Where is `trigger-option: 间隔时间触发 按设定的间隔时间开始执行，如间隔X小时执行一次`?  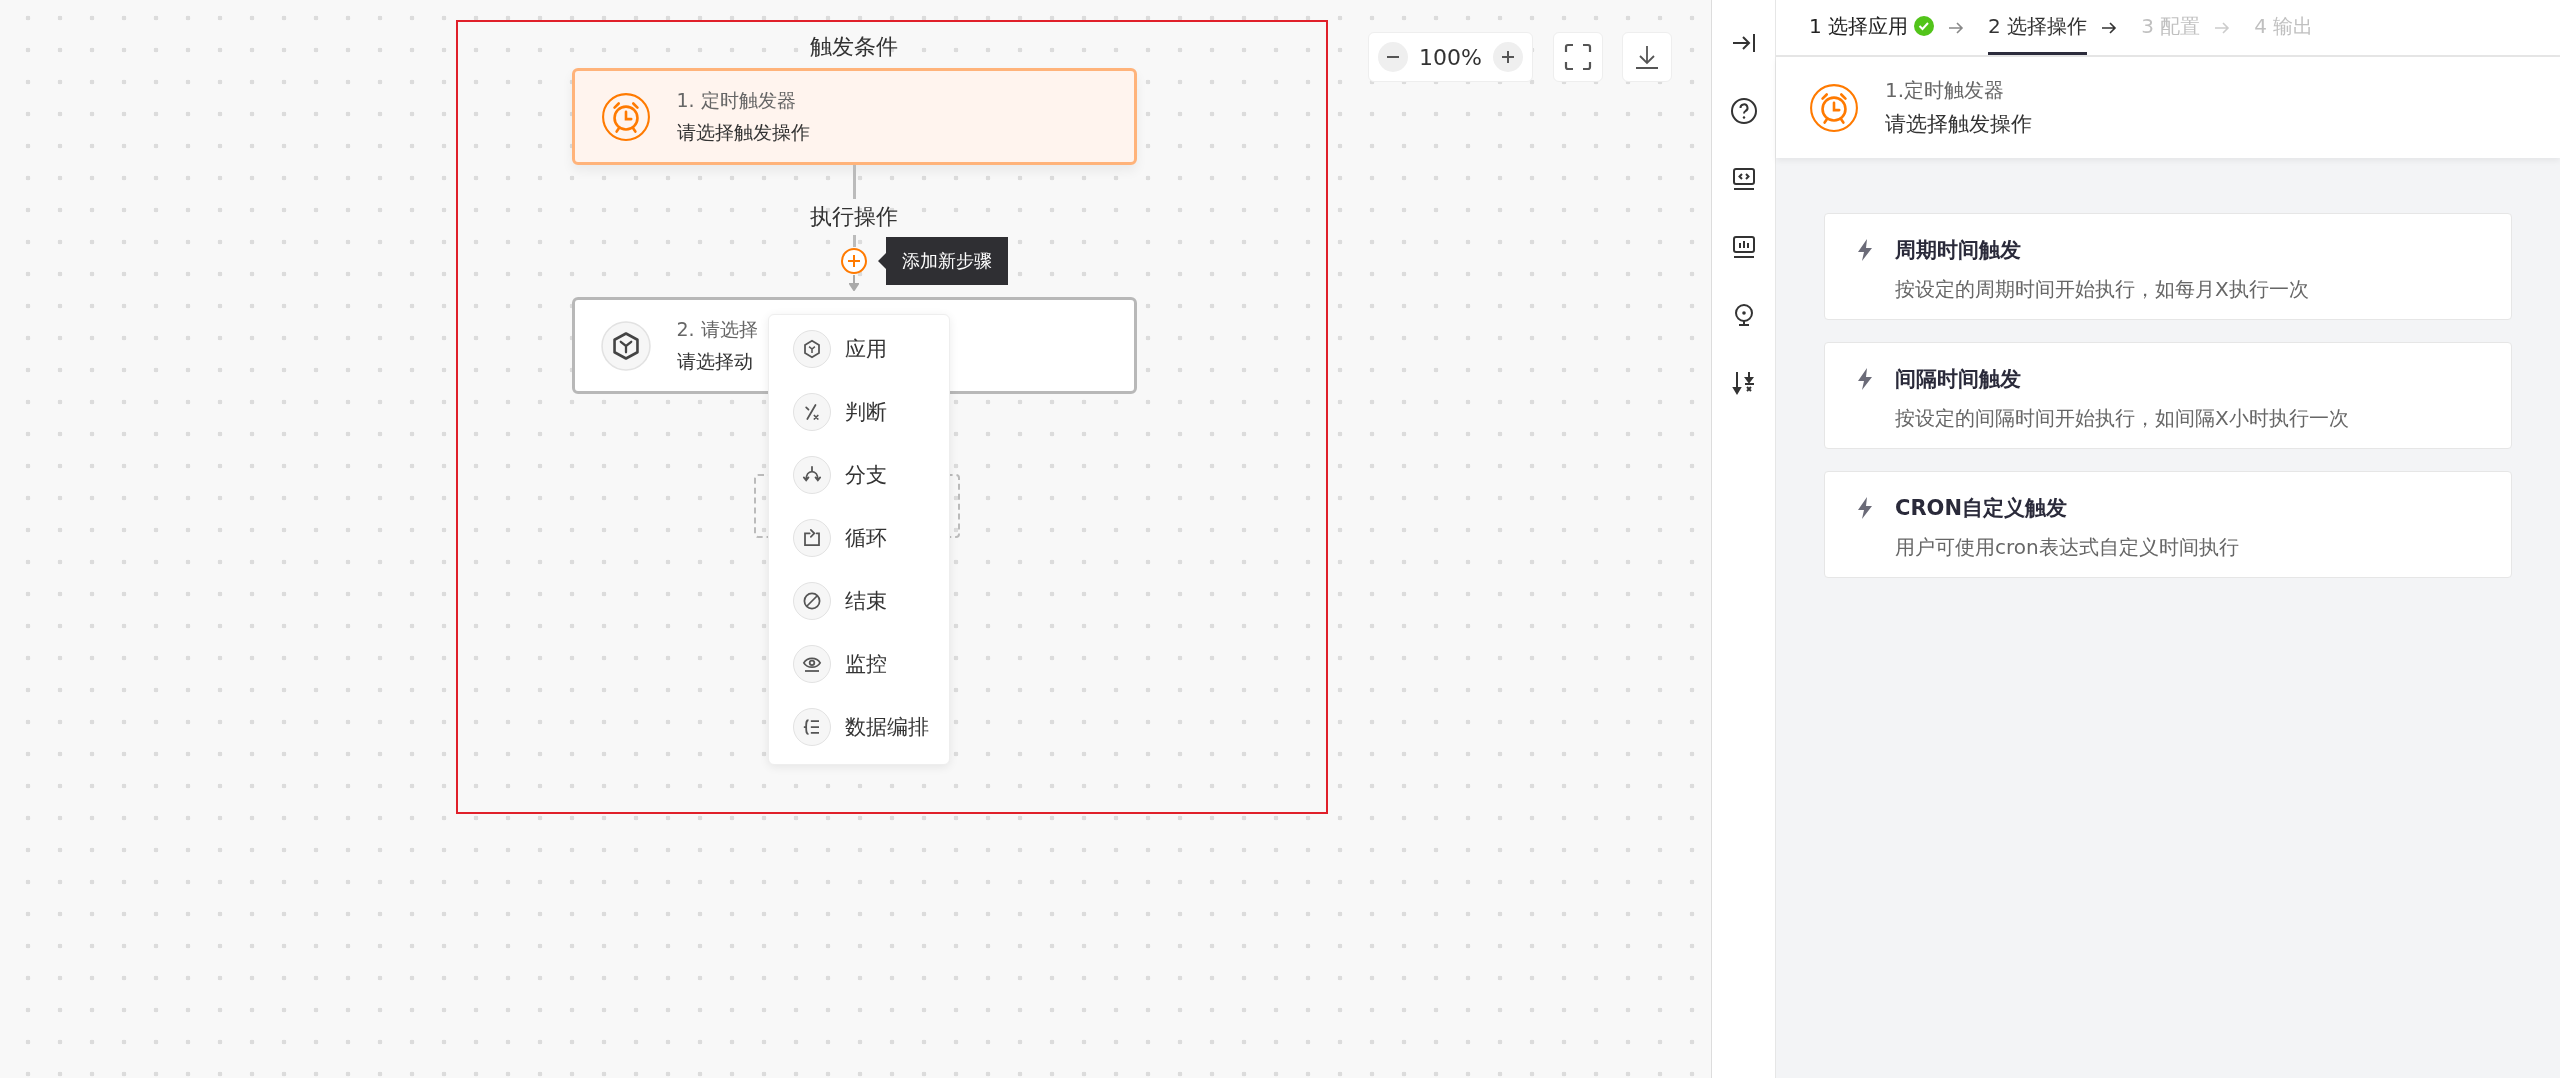
trigger-option: 间隔时间触发 按设定的间隔时间开始执行，如间隔X小时执行一次 is located at coordinates (2168, 395).